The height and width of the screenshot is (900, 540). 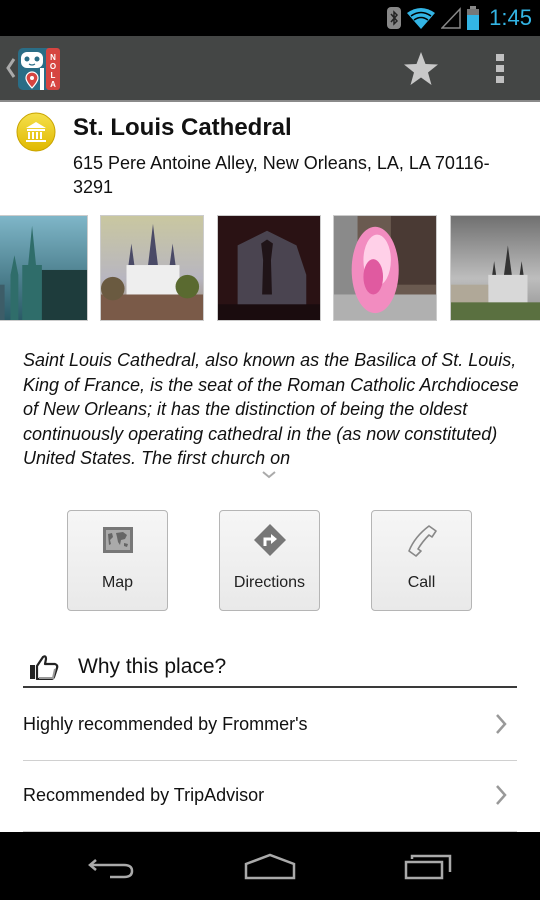 What do you see at coordinates (270, 18) in the screenshot?
I see `status-bar: 1:45` at bounding box center [270, 18].